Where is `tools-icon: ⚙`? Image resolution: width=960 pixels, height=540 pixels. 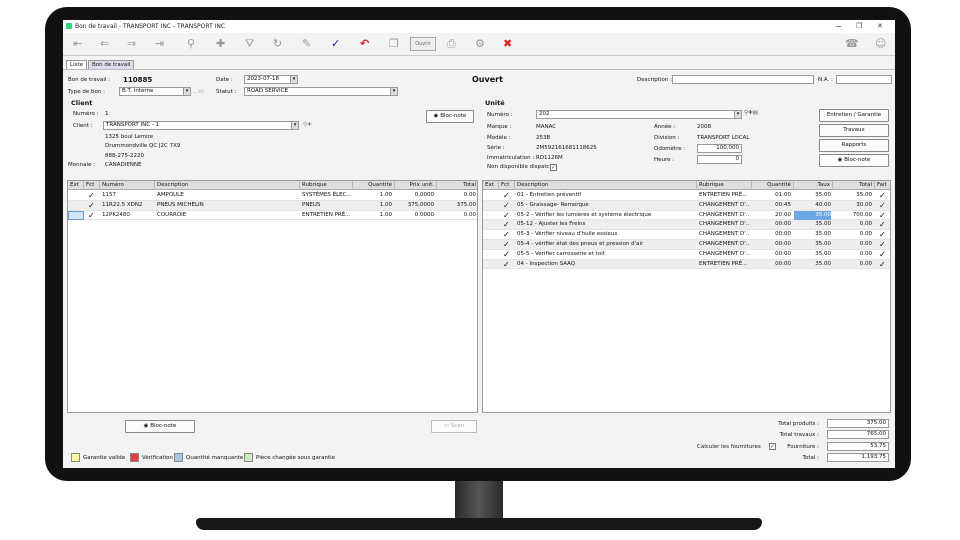
tools-icon: ⚙ is located at coordinates (480, 44).